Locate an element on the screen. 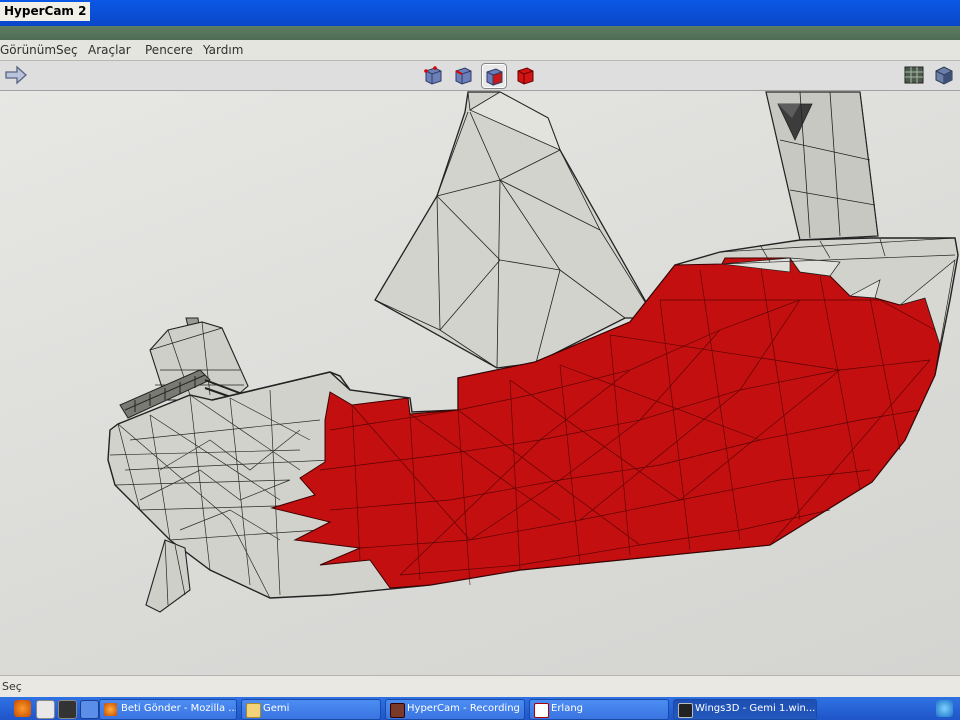 This screenshot has height=720, width=960. edge-mode-button is located at coordinates (463, 75).